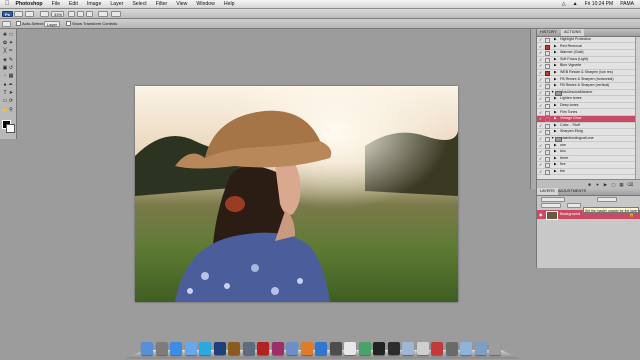  Describe the element at coordinates (586, 53) in the screenshot. I see `action-row: ✓ ▶ Warmer (Gold)` at that location.